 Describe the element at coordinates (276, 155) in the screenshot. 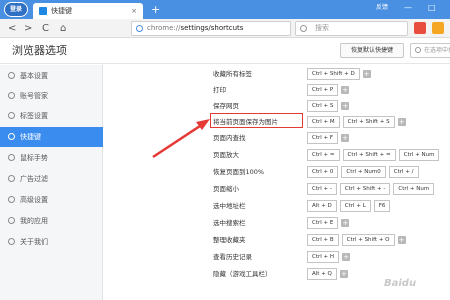

I see `shortcut-row: 页面放大 Ctrl + = Ctrl + Shift + = Ctrl + Num` at that location.